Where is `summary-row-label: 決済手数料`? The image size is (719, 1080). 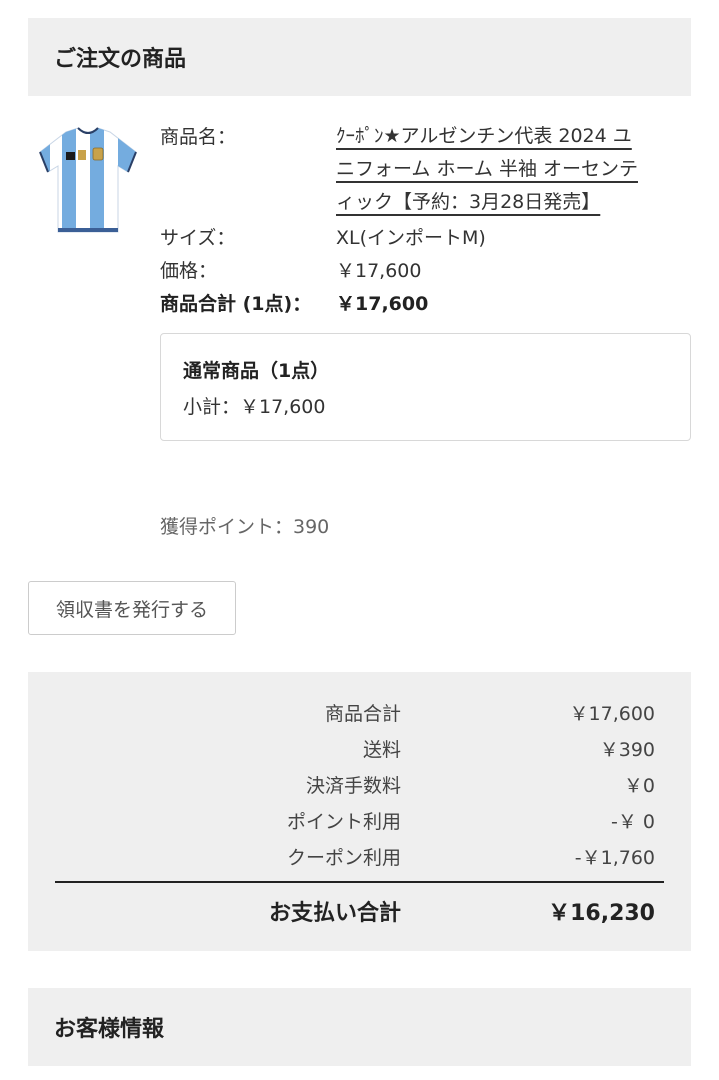 summary-row-label: 決済手数料 is located at coordinates (353, 786).